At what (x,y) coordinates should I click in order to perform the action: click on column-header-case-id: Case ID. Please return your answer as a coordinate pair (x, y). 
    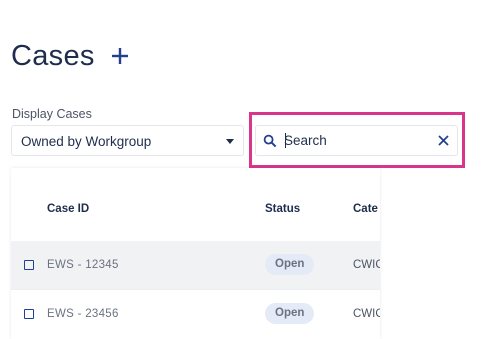
    Looking at the image, I should click on (68, 209).